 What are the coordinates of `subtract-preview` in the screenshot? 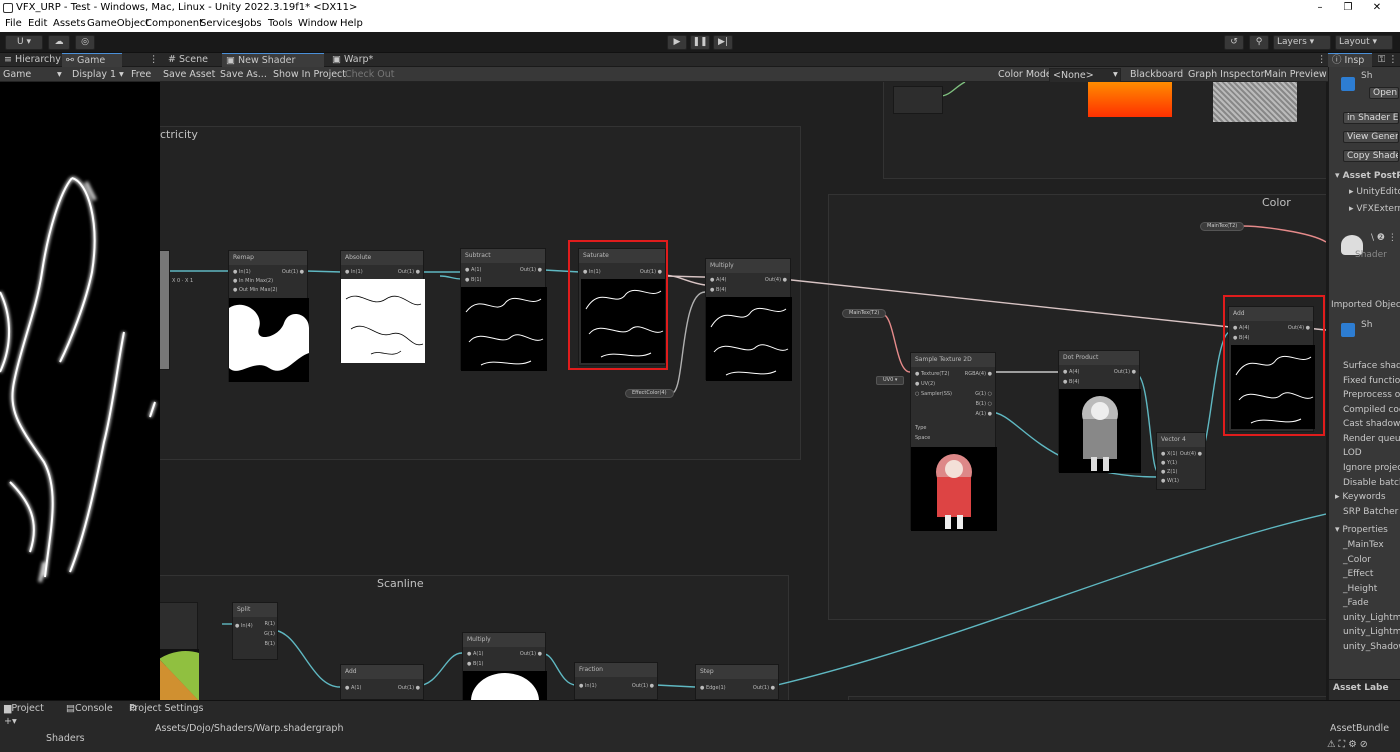 It's located at (504, 329).